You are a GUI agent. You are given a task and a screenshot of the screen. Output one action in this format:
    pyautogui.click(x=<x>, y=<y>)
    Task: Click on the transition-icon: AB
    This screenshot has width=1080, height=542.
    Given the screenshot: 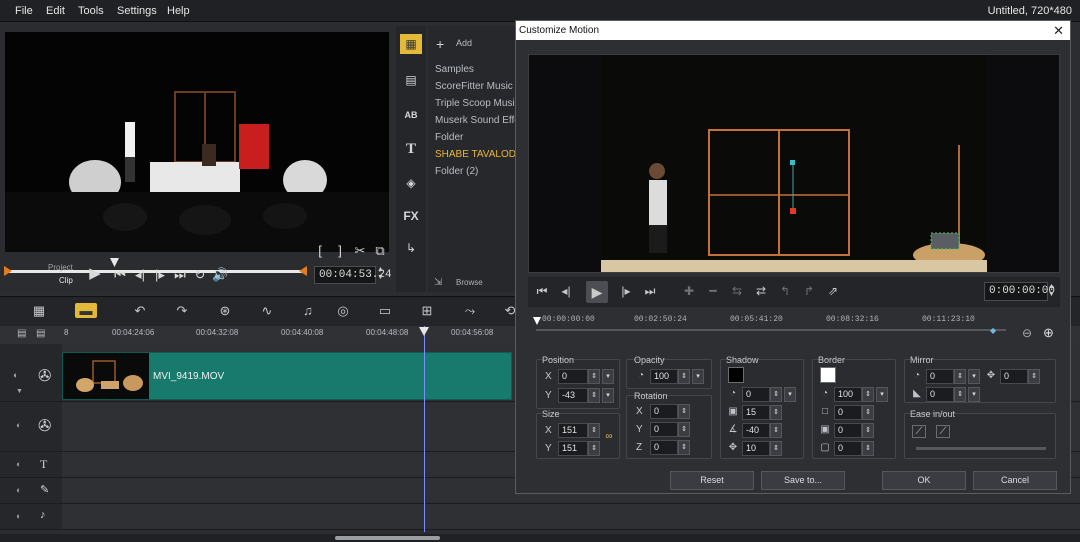 What is the action you would take?
    pyautogui.click(x=411, y=115)
    